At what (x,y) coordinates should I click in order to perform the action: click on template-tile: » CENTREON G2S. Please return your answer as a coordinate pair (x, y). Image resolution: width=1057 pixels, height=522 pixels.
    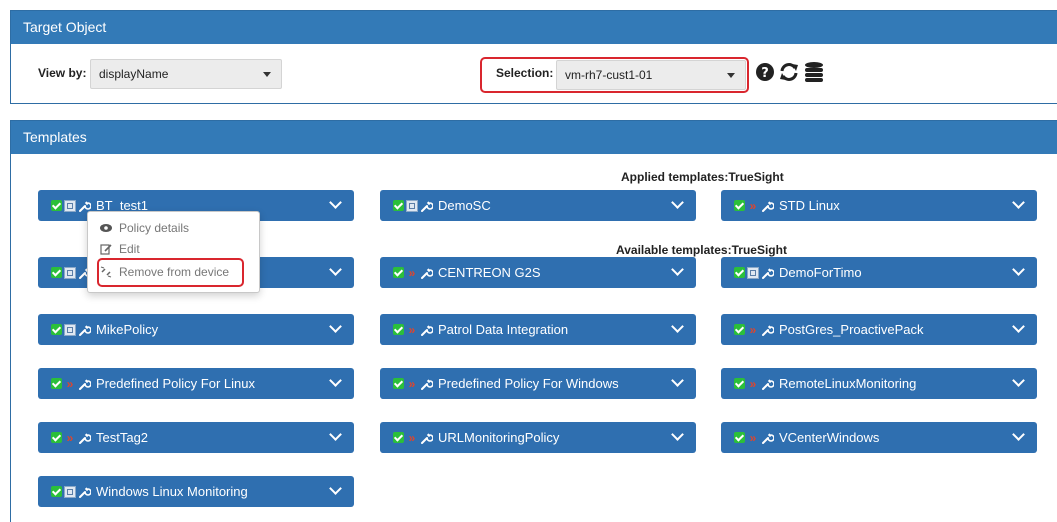
    Looking at the image, I should click on (538, 272).